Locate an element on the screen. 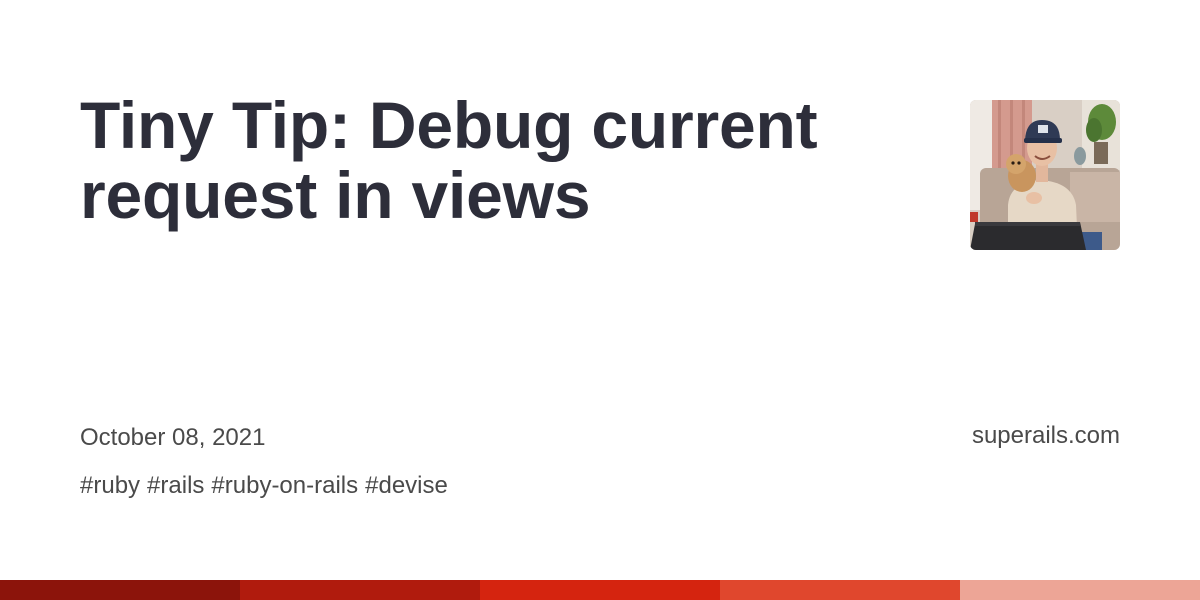 This screenshot has height=600, width=1200. author-photo-illustration is located at coordinates (1045, 175).